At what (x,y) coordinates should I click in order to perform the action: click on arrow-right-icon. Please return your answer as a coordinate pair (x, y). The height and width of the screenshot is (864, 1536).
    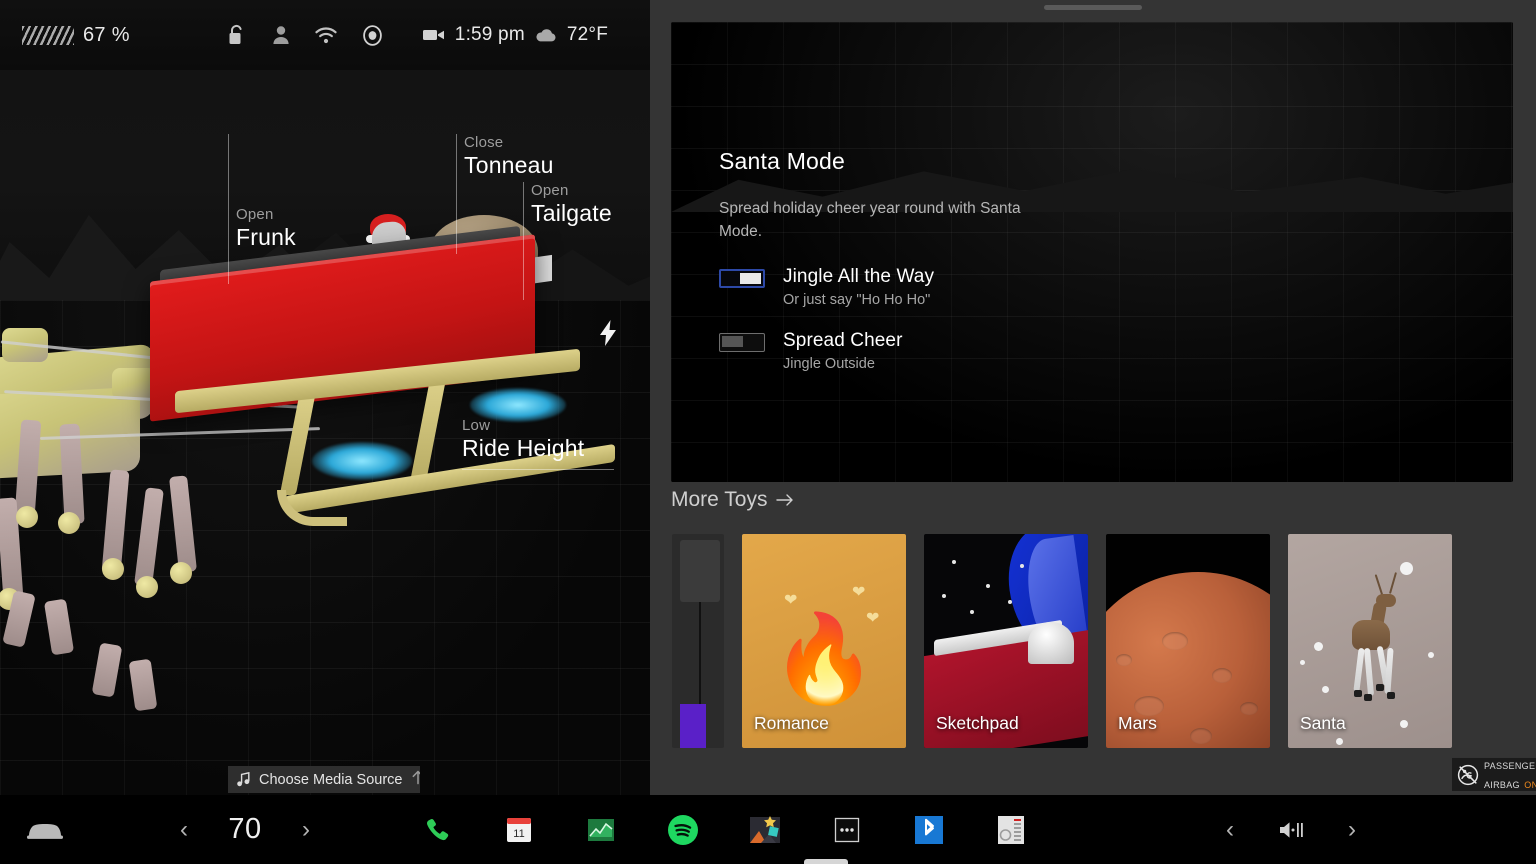
    Looking at the image, I should click on (785, 500).